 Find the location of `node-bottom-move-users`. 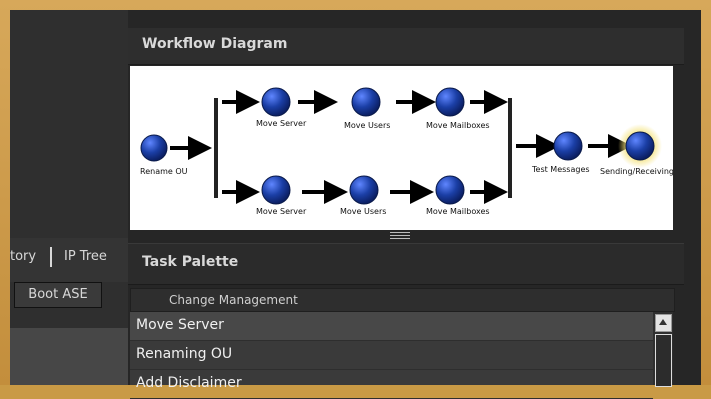

node-bottom-move-users is located at coordinates (364, 190).